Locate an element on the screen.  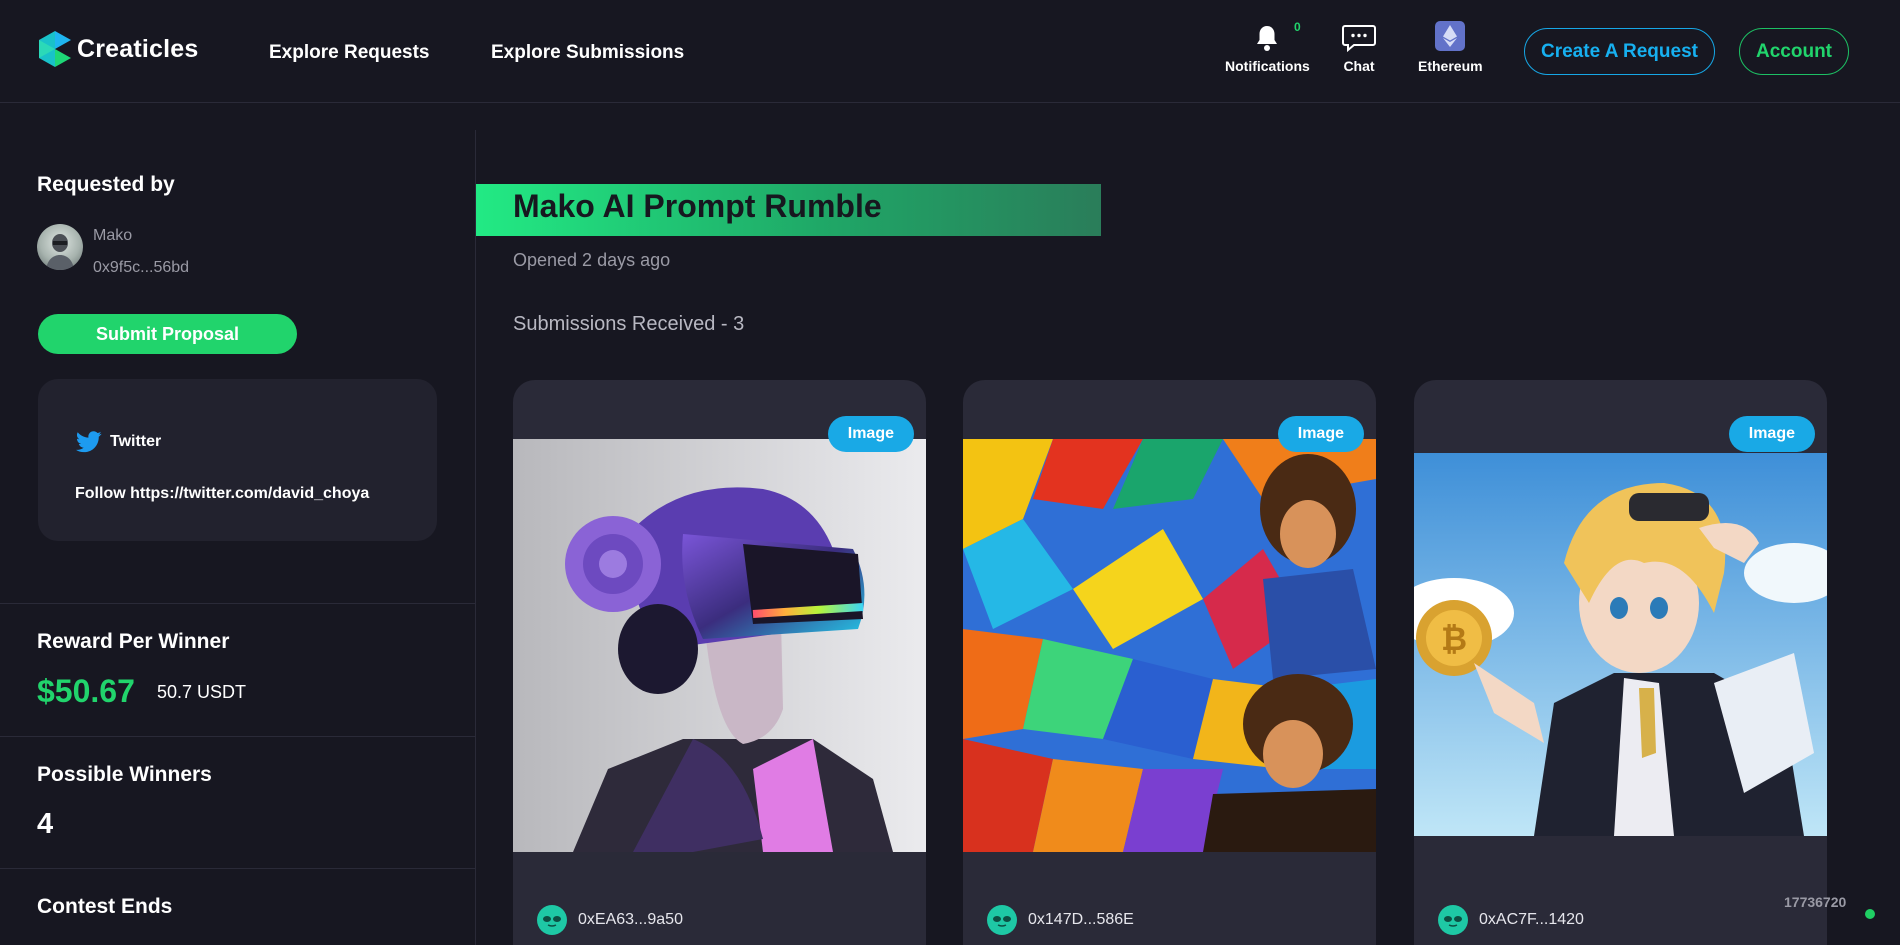
submitter-row: 0x147D...586E is located at coordinates (1060, 920).